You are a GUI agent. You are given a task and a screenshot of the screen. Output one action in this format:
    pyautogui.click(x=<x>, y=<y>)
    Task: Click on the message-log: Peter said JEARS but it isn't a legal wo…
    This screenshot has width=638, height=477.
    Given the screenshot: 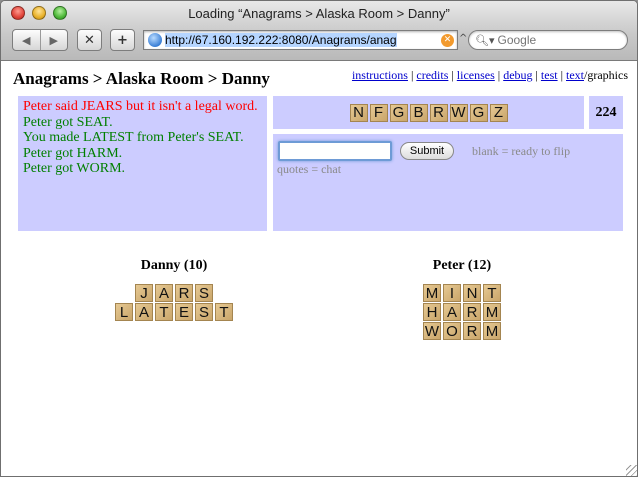 What is the action you would take?
    pyautogui.click(x=142, y=163)
    